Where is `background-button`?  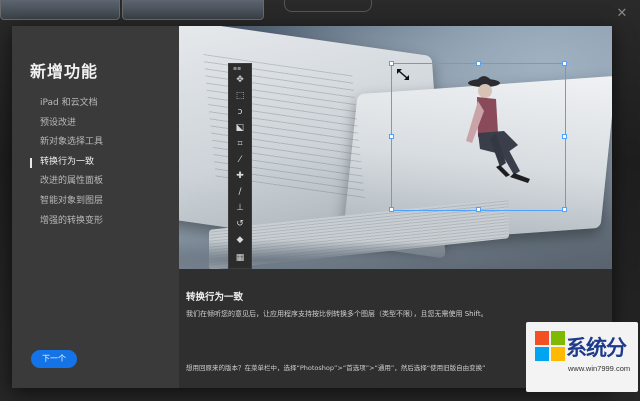
background-button is located at coordinates (328, 6).